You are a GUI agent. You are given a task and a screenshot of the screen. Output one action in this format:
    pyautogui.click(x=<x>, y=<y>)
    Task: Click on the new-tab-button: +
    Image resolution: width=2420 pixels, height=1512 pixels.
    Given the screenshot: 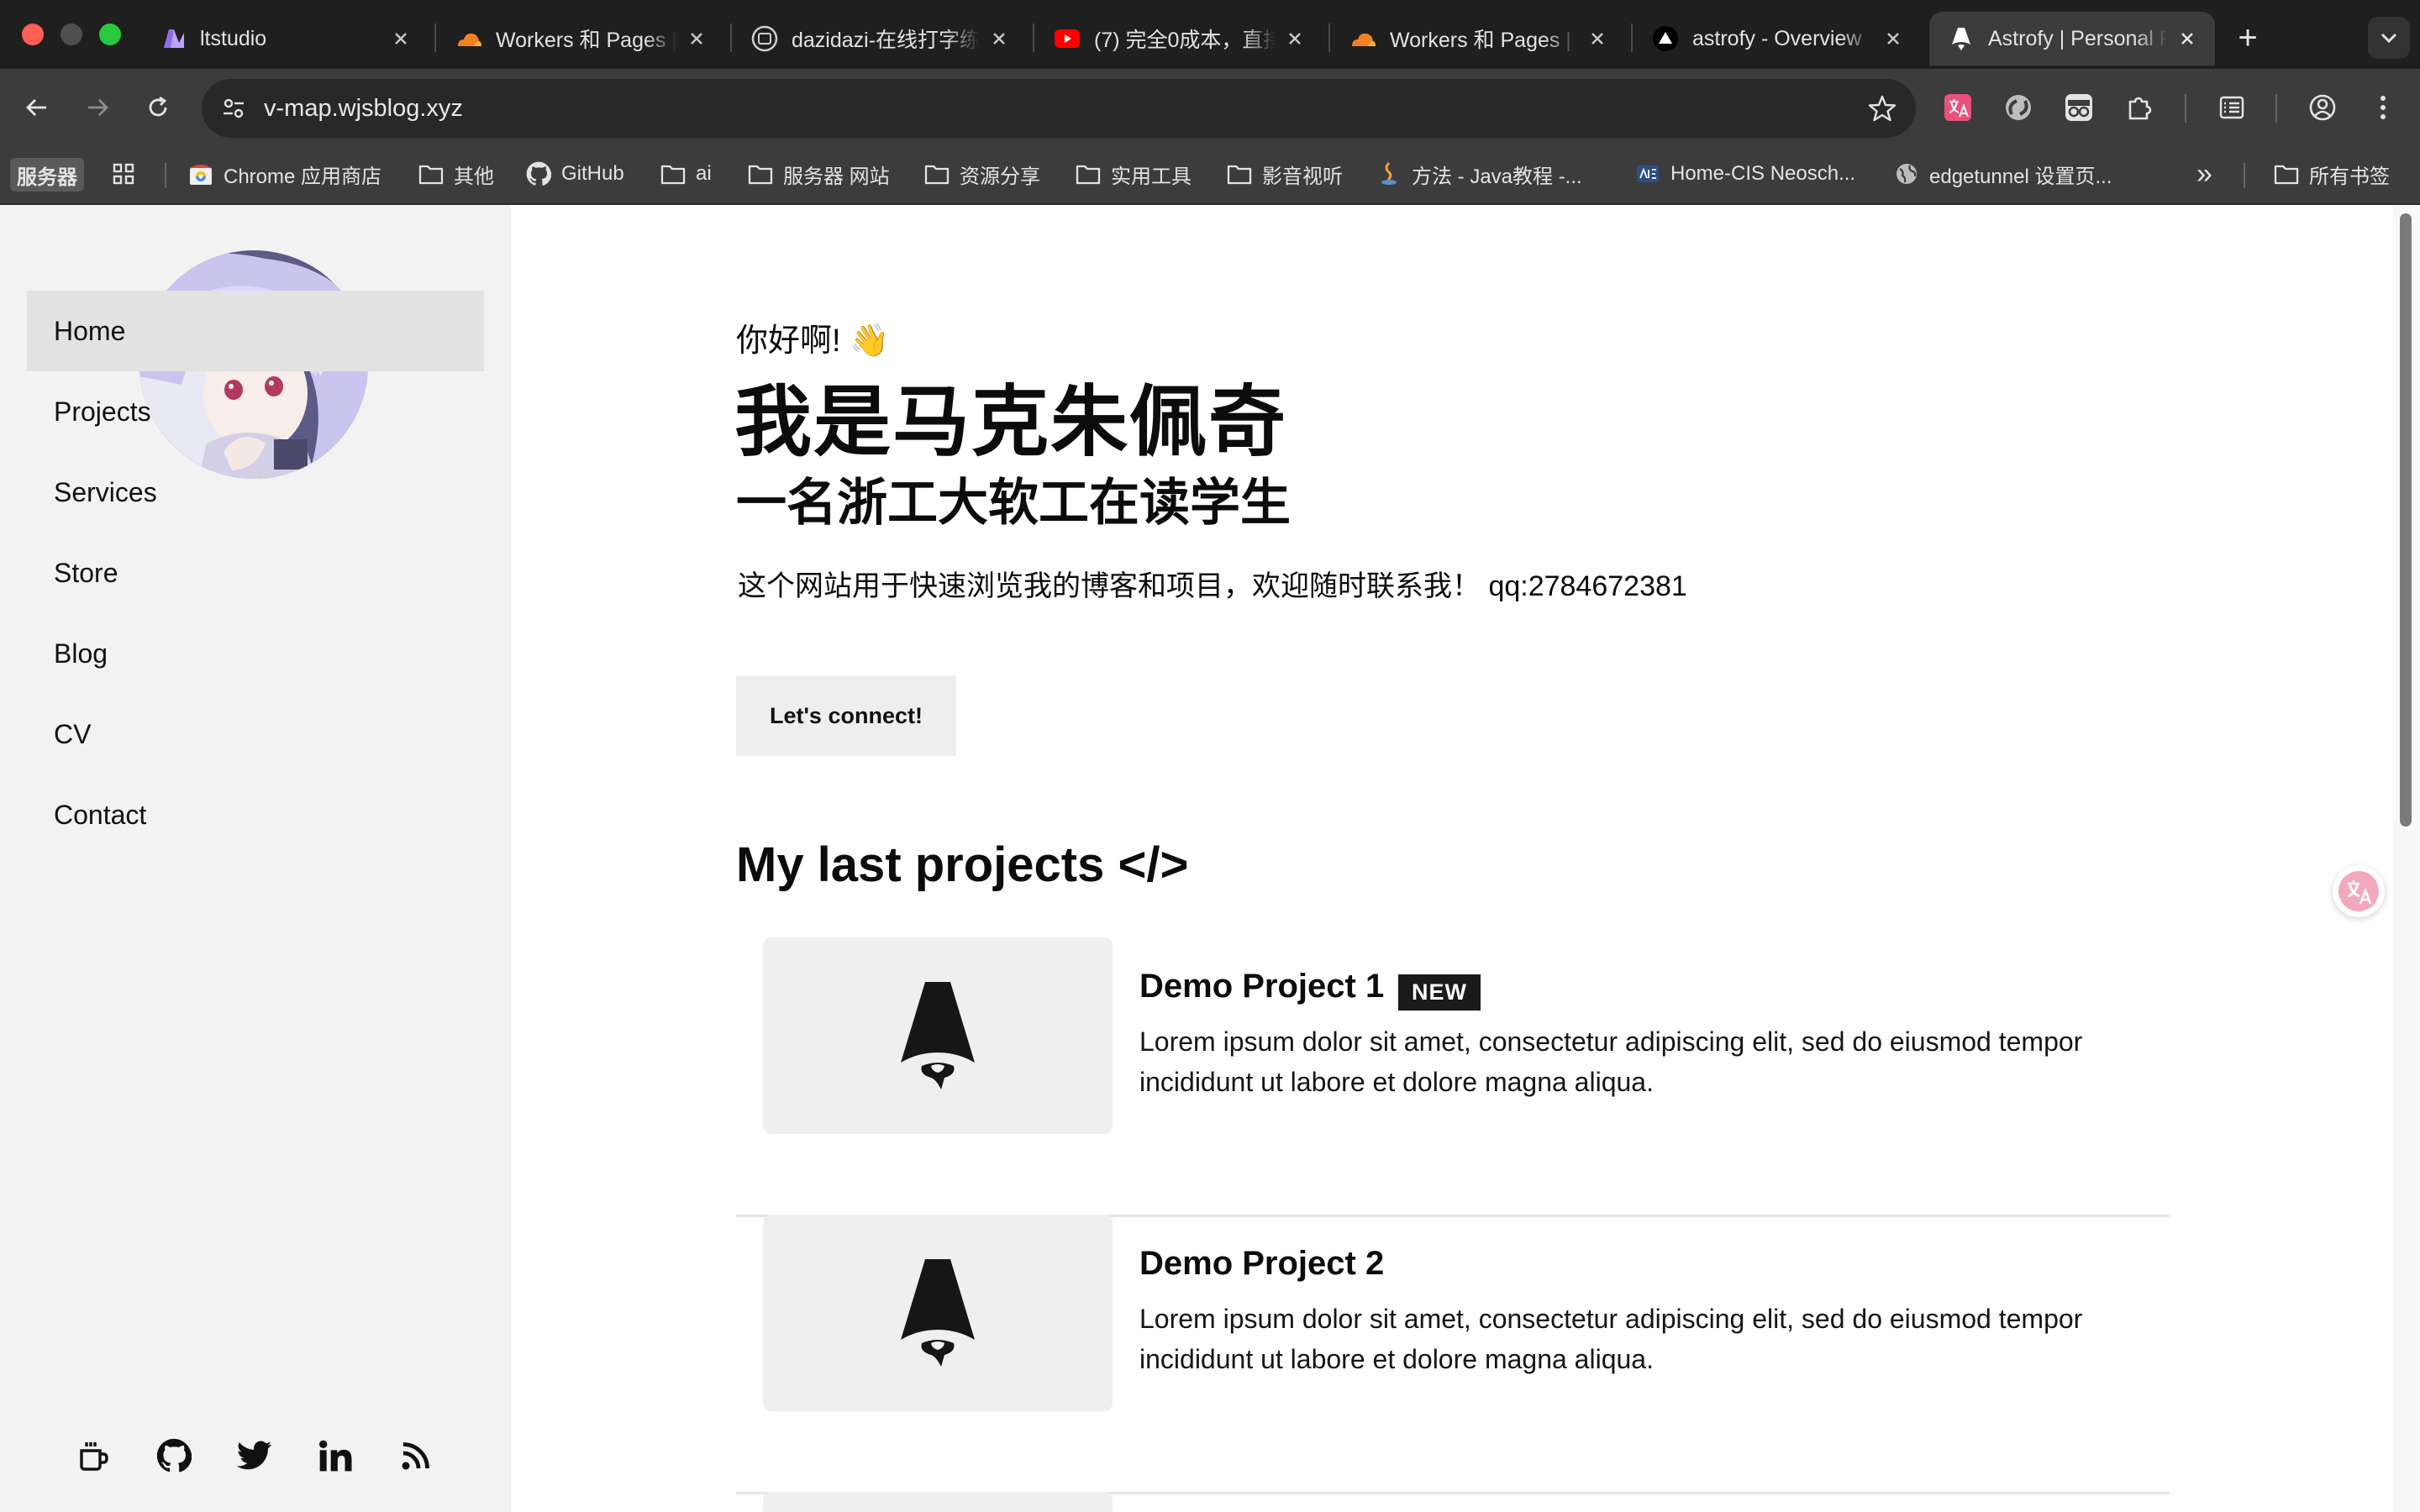 What is the action you would take?
    pyautogui.click(x=2247, y=37)
    